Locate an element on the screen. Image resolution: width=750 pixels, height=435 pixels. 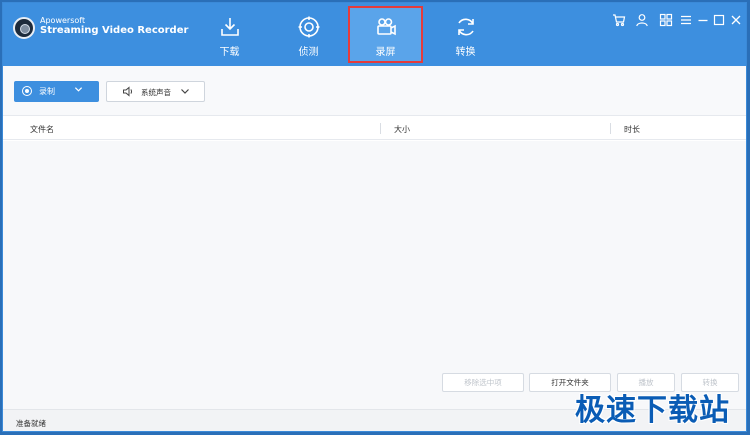
tab-record: 录屏 is located at coordinates (385, 34).